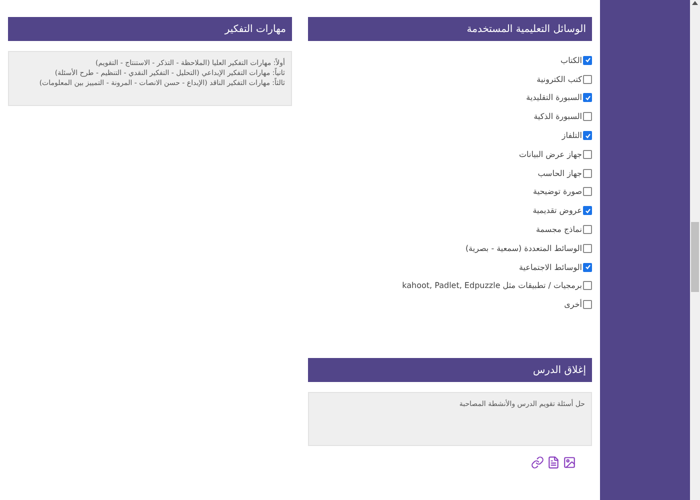 Image resolution: width=700 pixels, height=500 pixels. I want to click on scroll-up-icon, so click(695, 3).